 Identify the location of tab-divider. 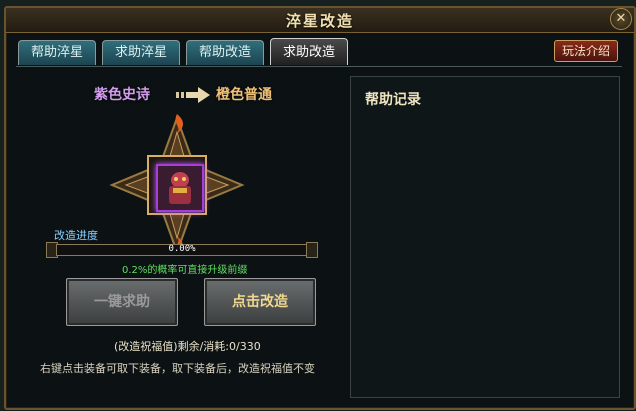
(319, 66).